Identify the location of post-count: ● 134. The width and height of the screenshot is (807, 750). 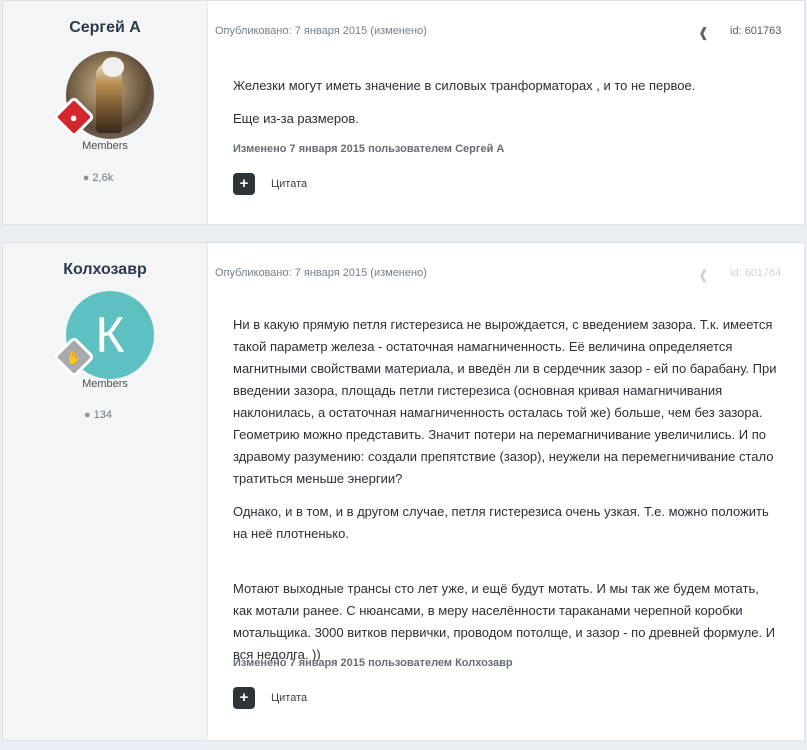
(98, 415).